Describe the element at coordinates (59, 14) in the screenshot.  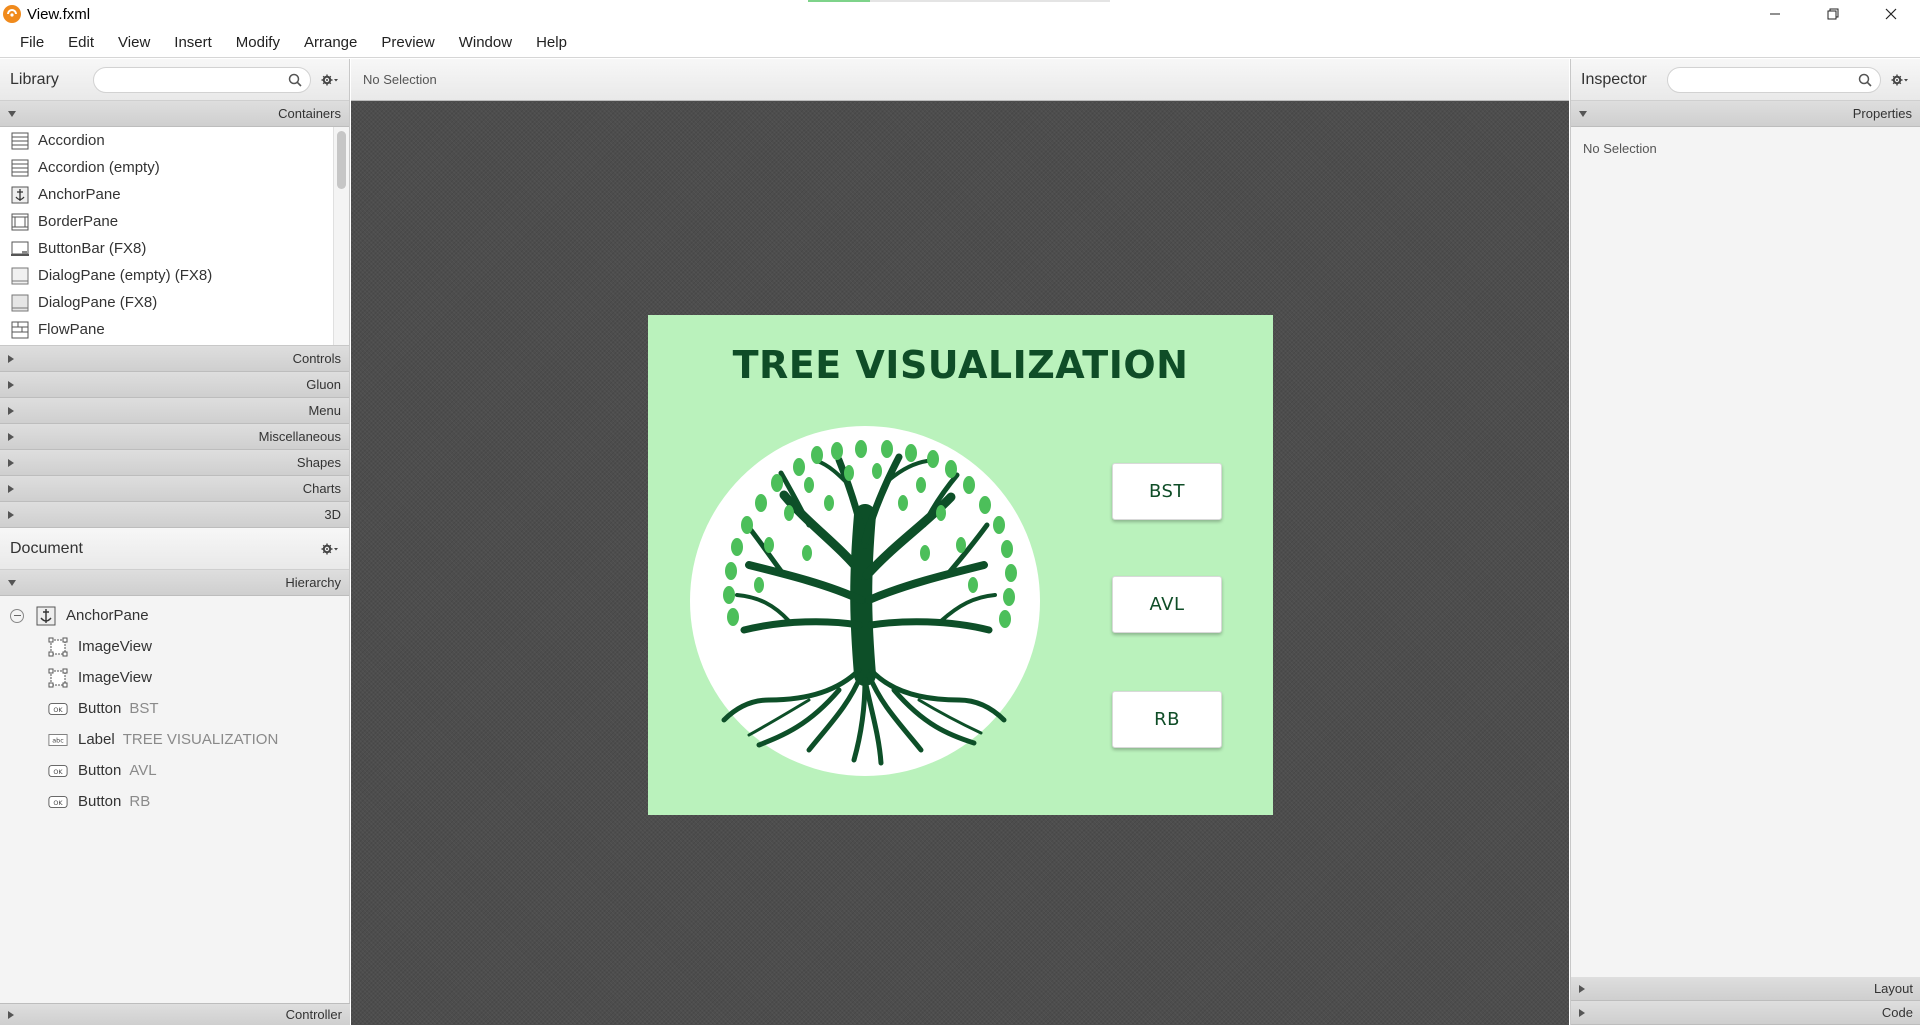
I see `window-title: View.fxml` at that location.